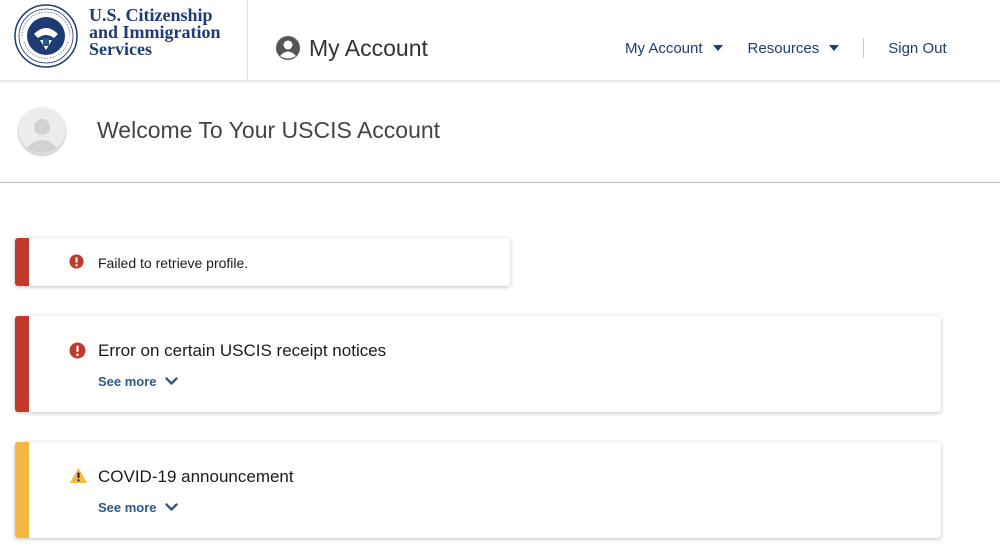 This screenshot has width=1000, height=560. Describe the element at coordinates (173, 263) in the screenshot. I see `alert-message: Failed to retrieve profile.` at that location.